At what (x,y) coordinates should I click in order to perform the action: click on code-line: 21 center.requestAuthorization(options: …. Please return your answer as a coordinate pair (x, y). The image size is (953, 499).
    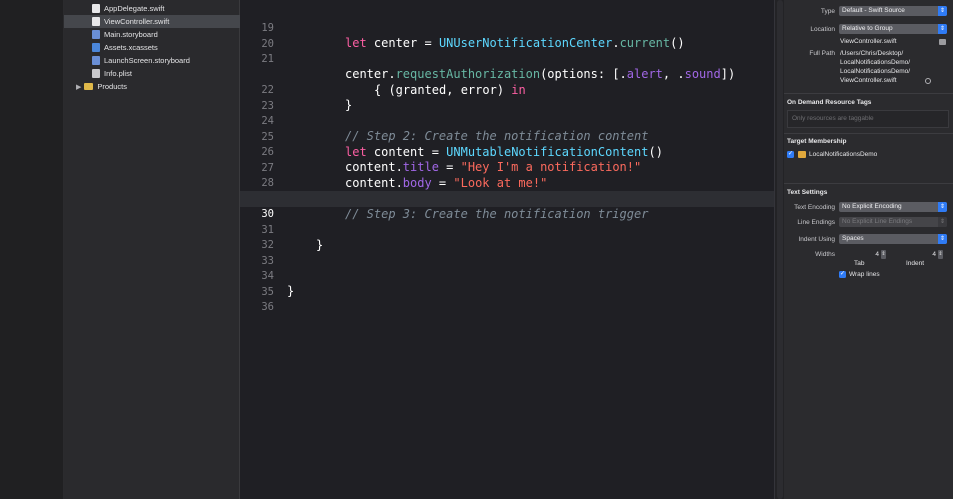
    Looking at the image, I should click on (507, 59).